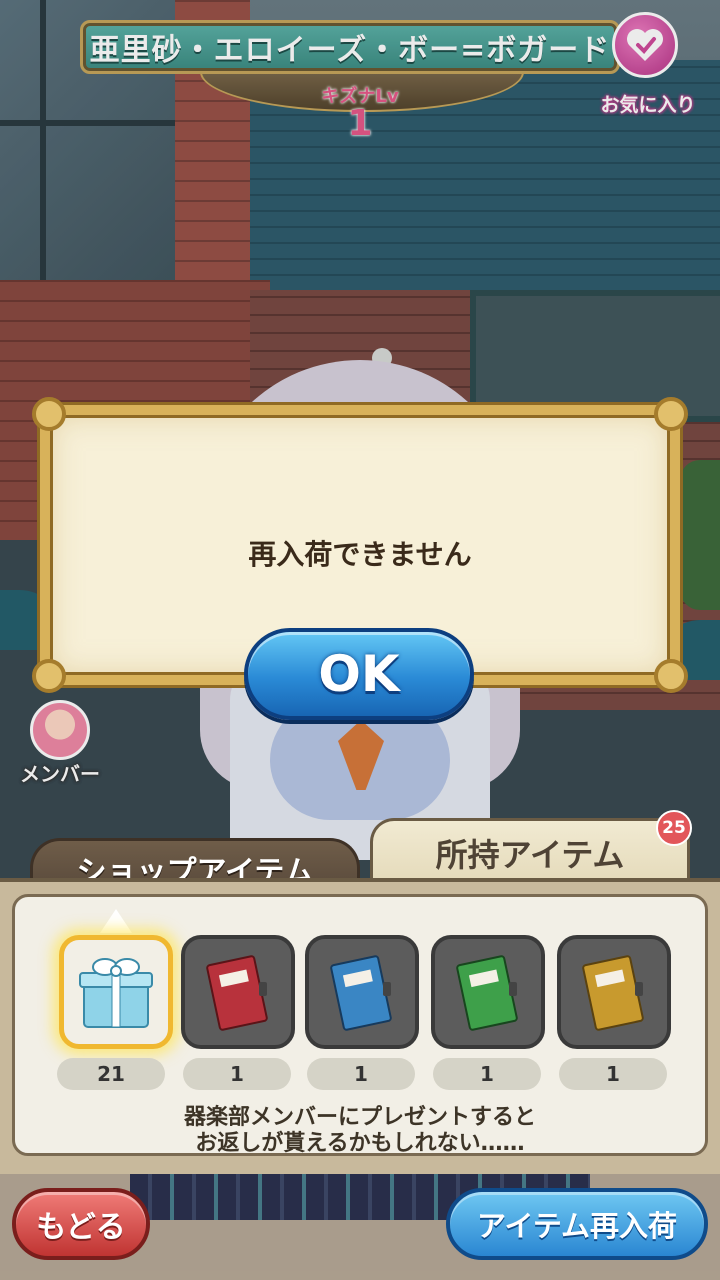  I want to click on ok-button: OK, so click(359, 674).